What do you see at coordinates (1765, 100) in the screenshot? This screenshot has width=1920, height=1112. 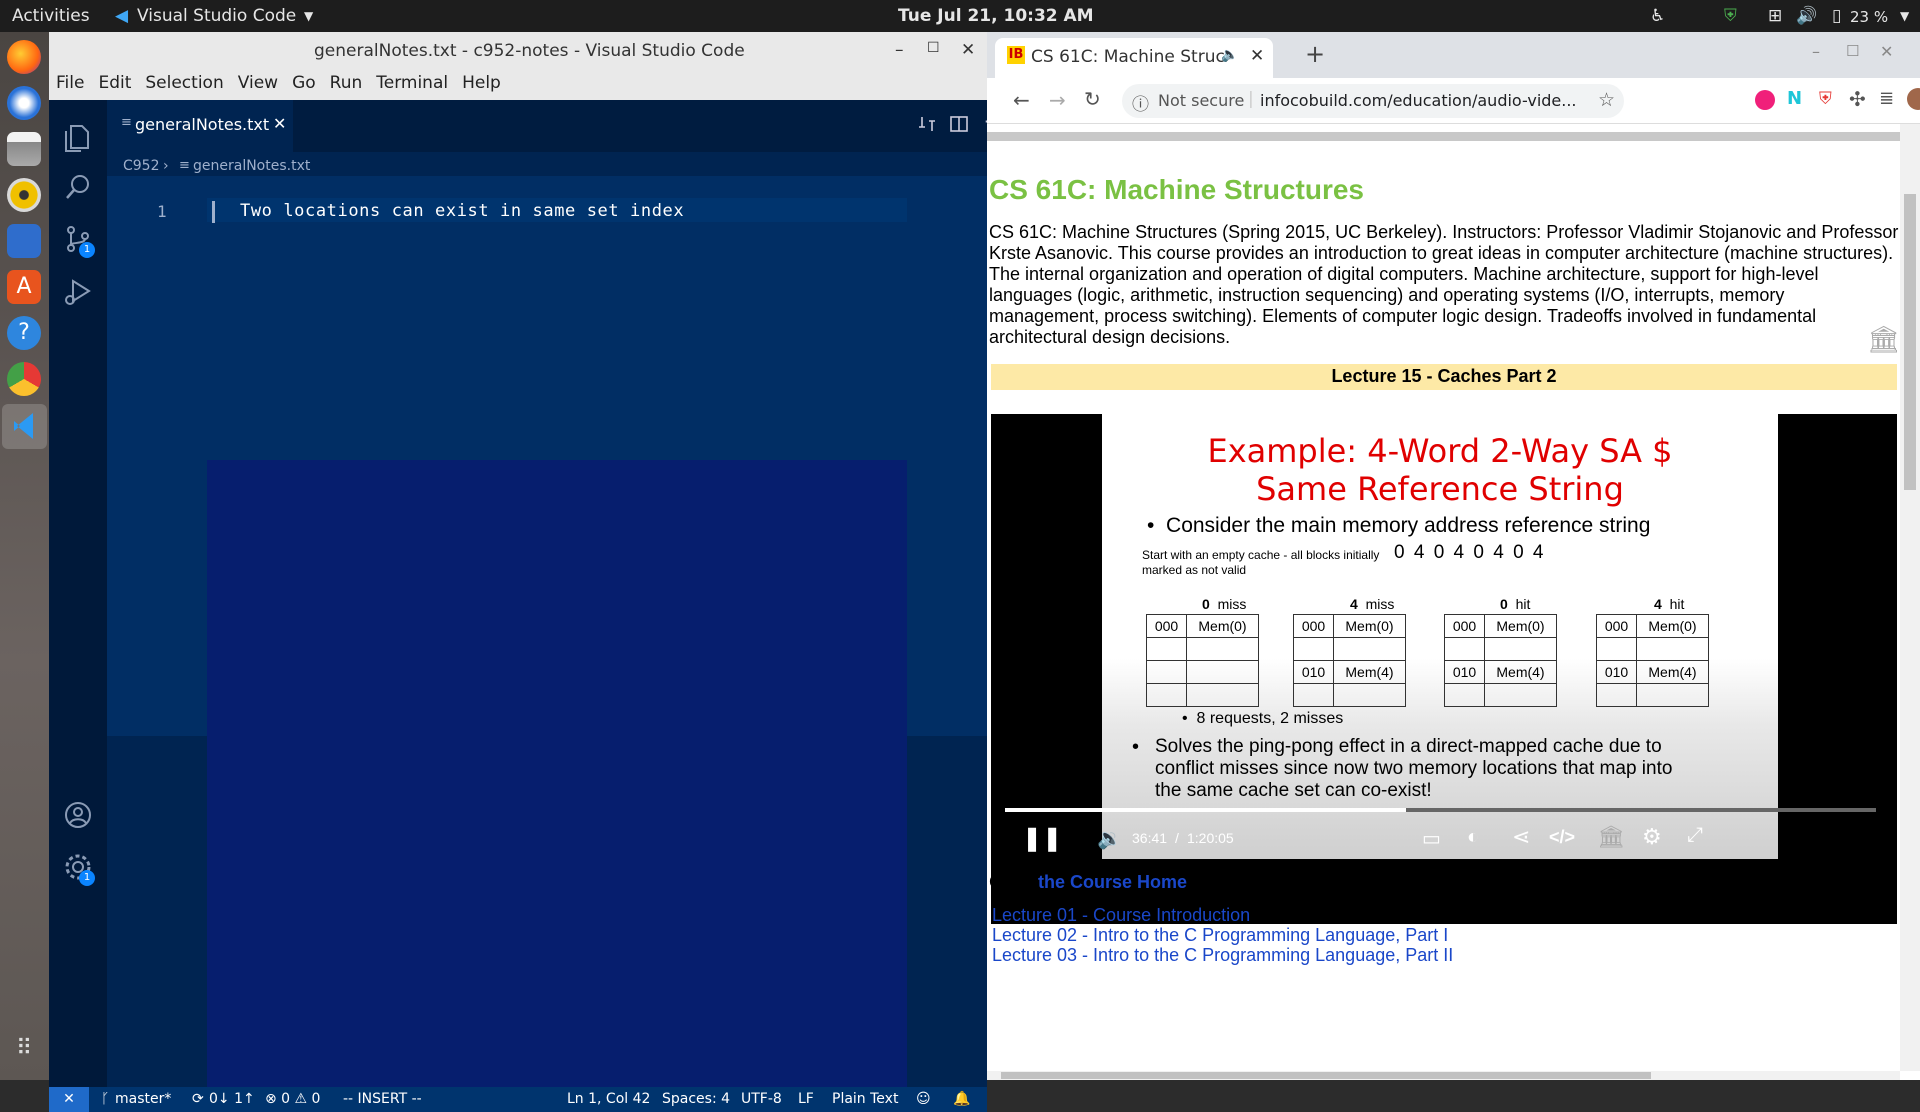 I see `extension-1-icon` at bounding box center [1765, 100].